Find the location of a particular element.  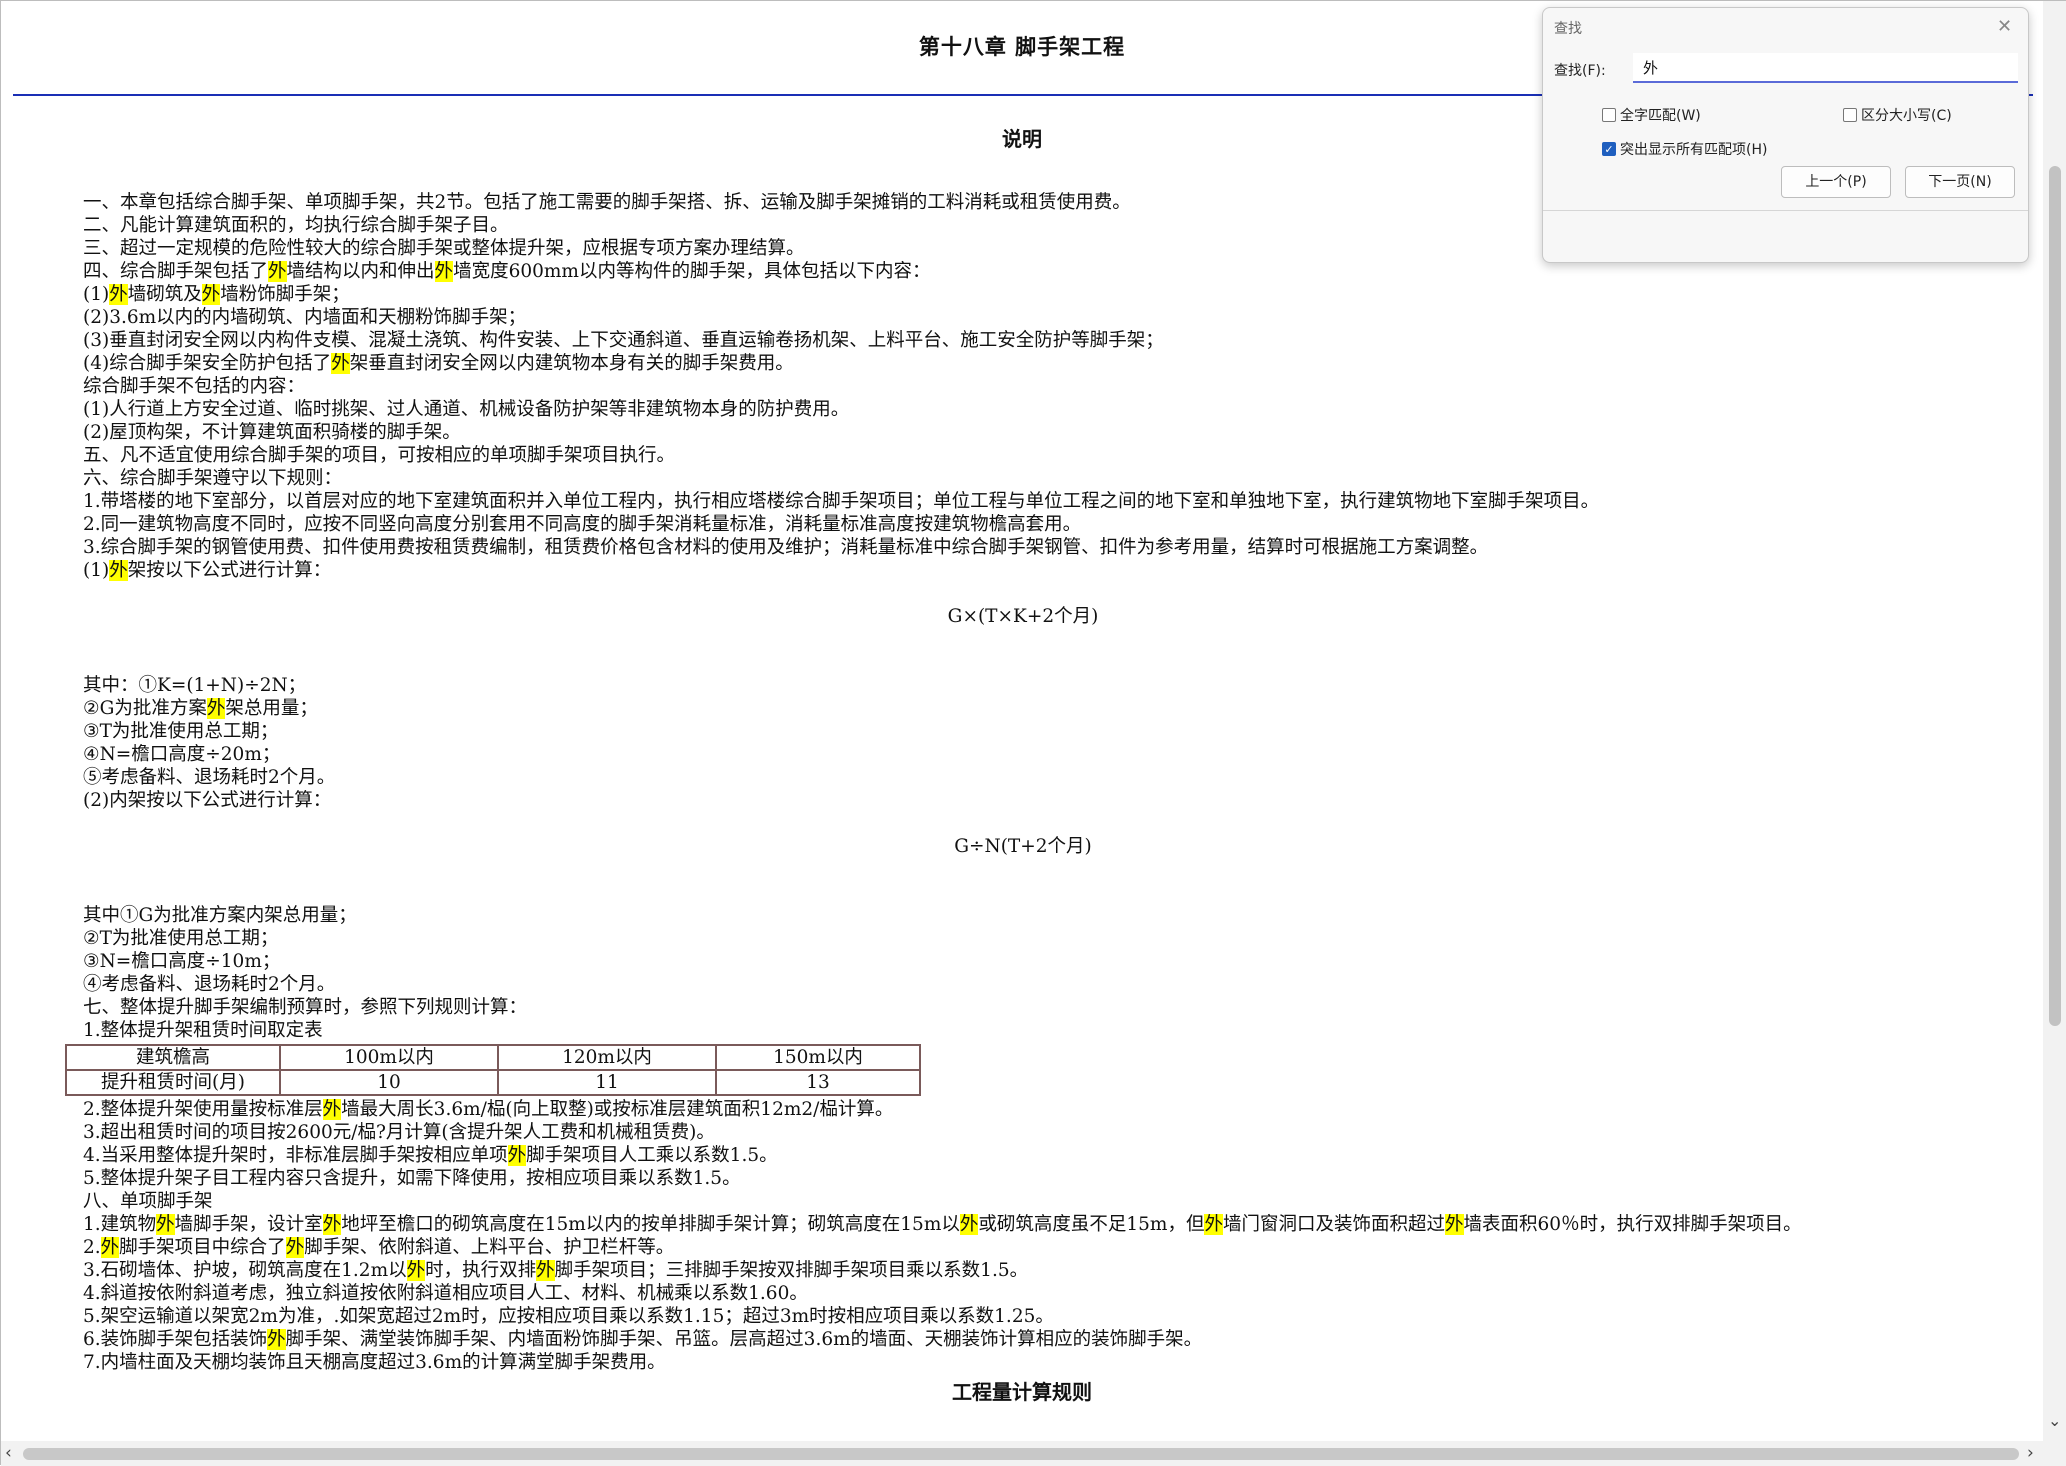

text-line: 4.当采用整体提升架时，非标准层脚手架按相应单项外脚手架项目人工乘以系数1.5。 is located at coordinates (430, 1155).